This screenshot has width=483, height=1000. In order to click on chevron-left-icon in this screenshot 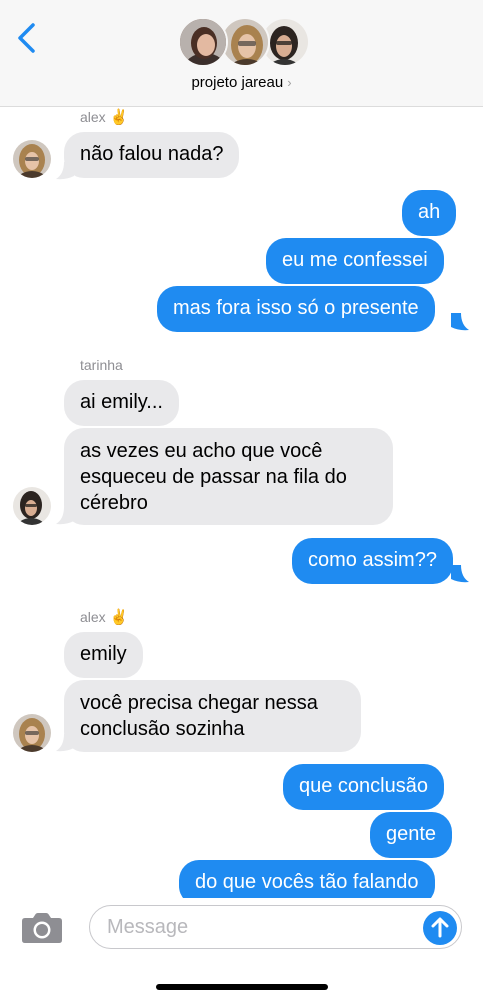, I will do `click(26, 38)`.